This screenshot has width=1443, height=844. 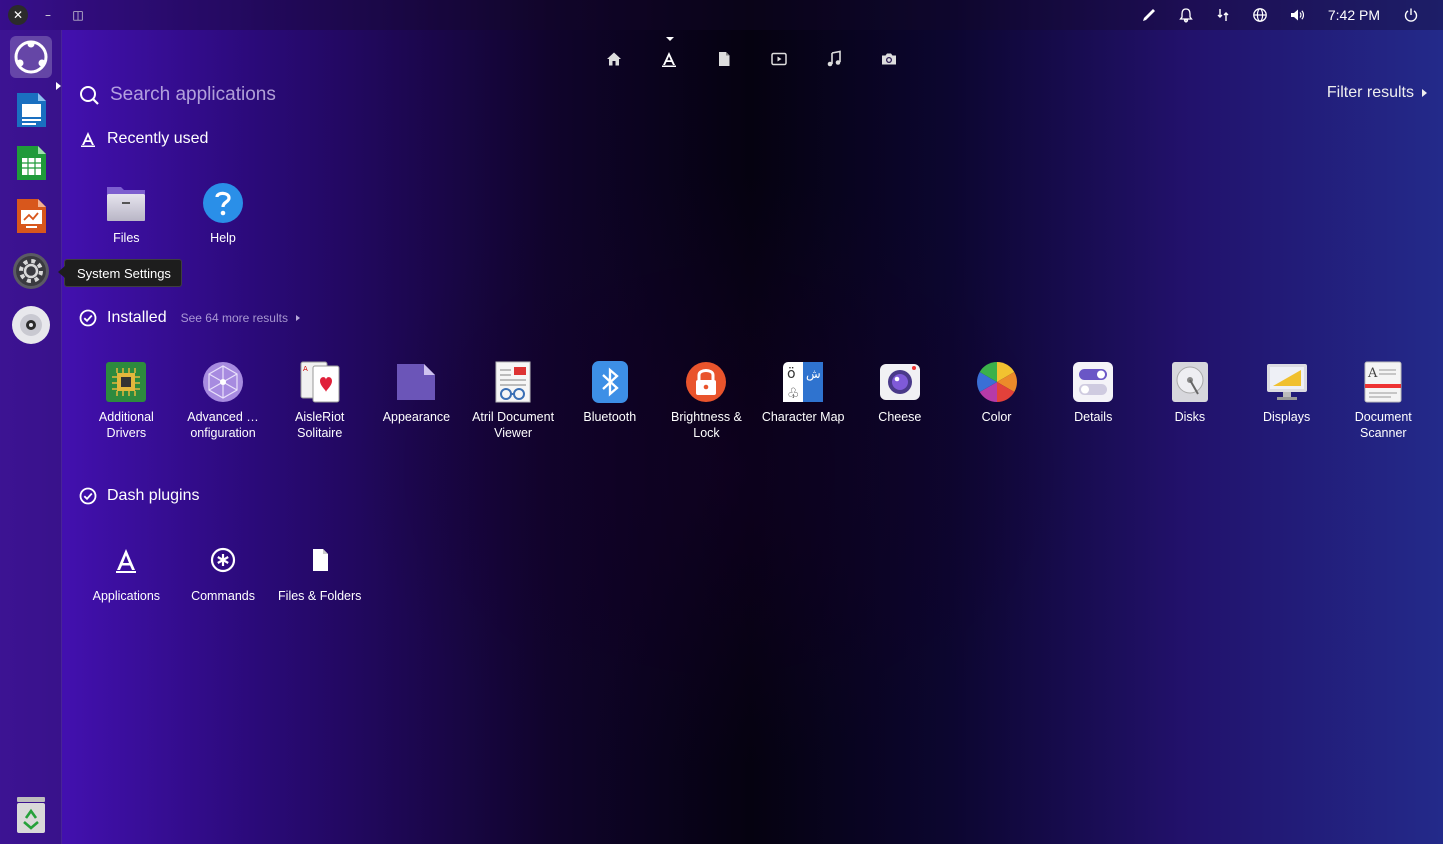 What do you see at coordinates (1354, 15) in the screenshot?
I see `clock: 7:42 PM` at bounding box center [1354, 15].